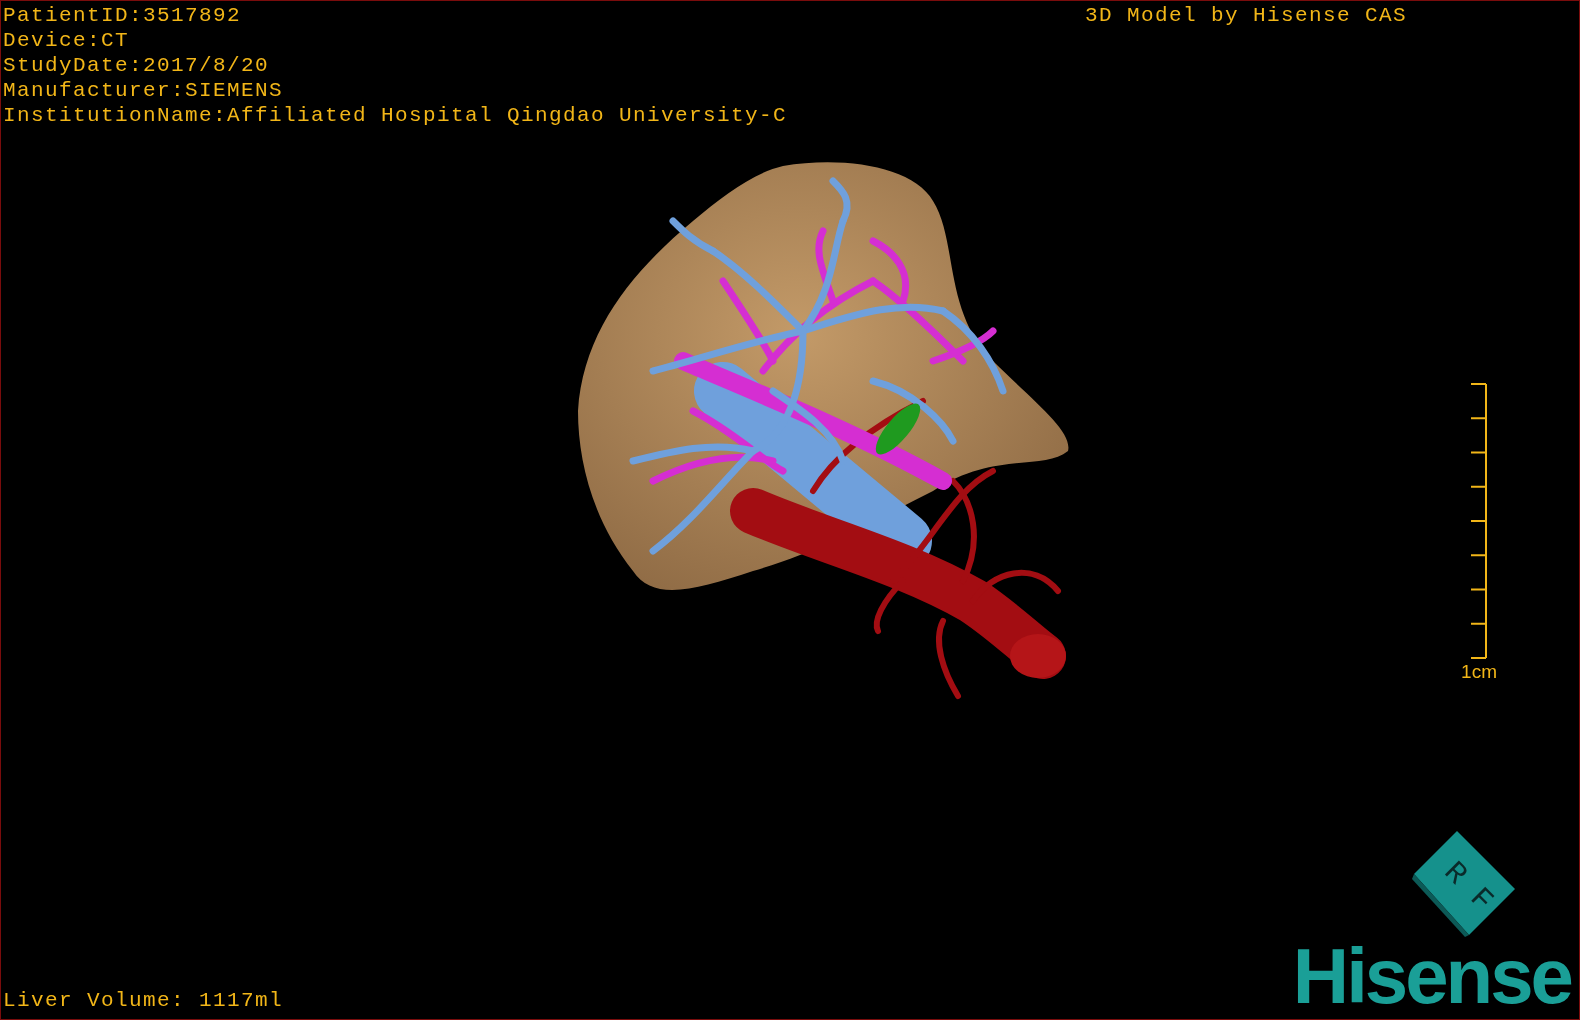 Image resolution: width=1580 pixels, height=1020 pixels. I want to click on patient-info-line: PatientID:3517892, so click(123, 15).